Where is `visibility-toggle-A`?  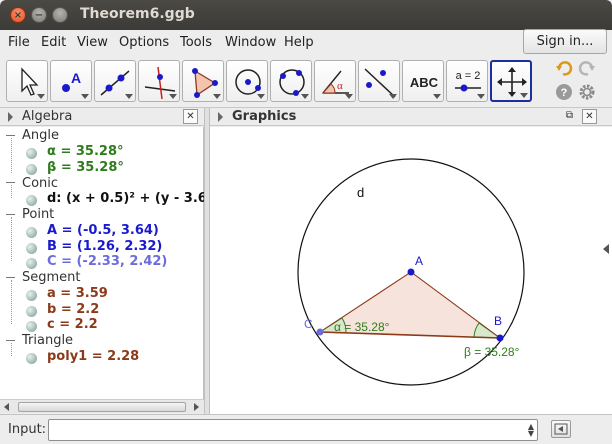 visibility-toggle-A is located at coordinates (31, 232).